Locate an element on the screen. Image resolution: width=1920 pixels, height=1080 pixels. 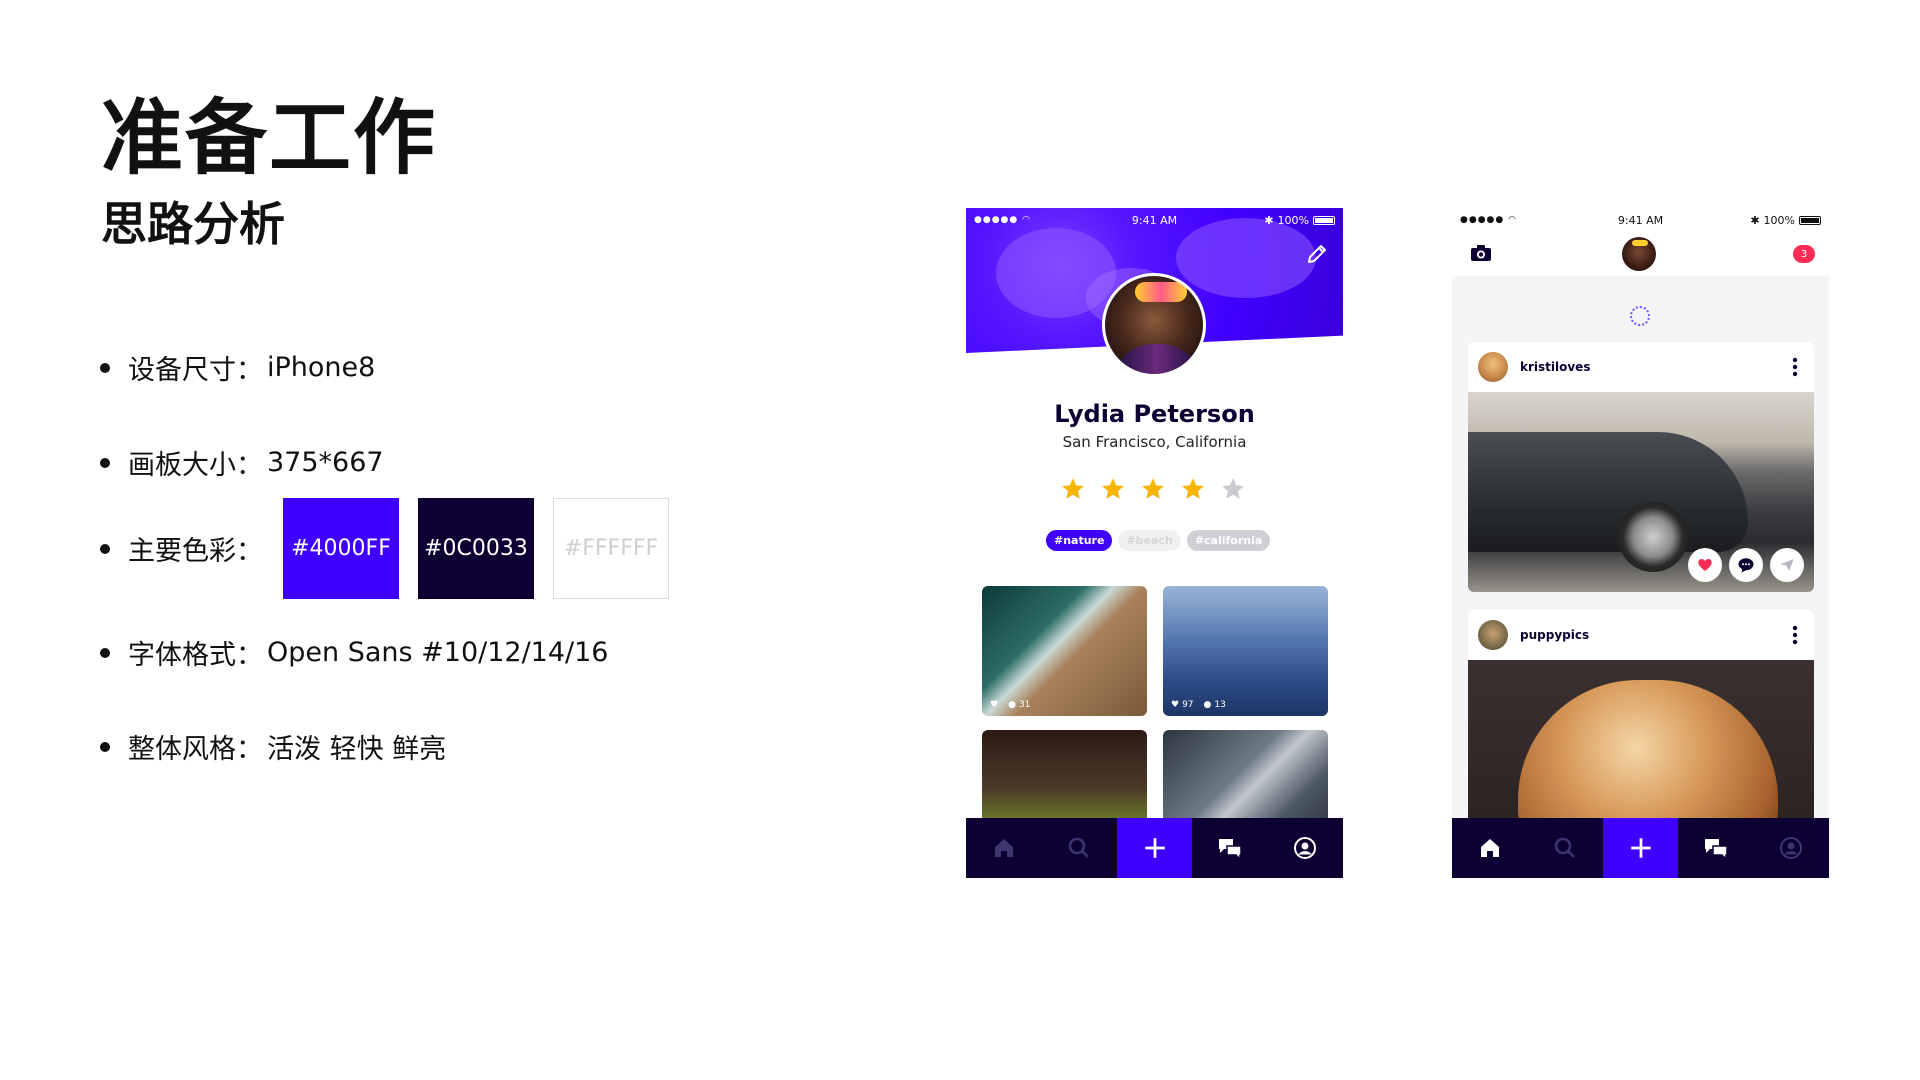
spinner-icon is located at coordinates (1640, 316).